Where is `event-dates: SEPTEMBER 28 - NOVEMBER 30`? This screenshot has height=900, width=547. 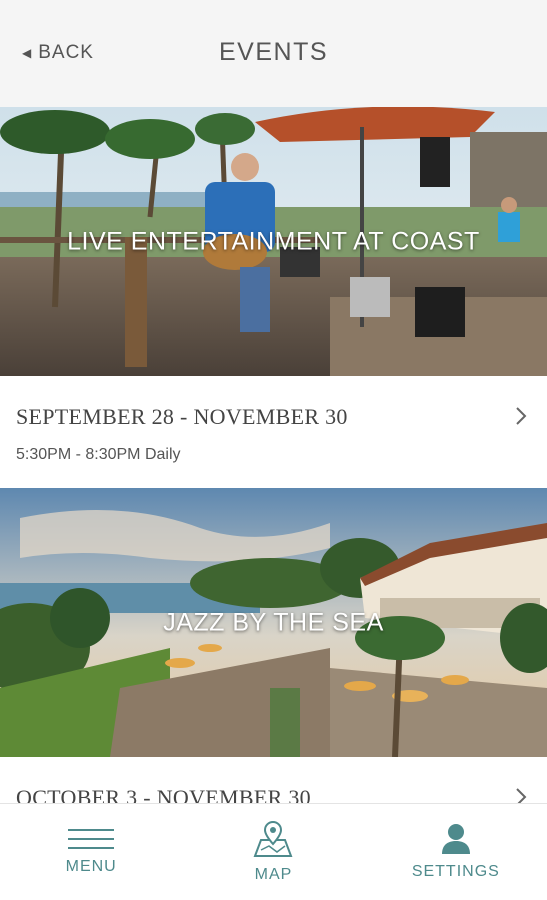
event-dates: SEPTEMBER 28 - NOVEMBER 30 is located at coordinates (182, 416).